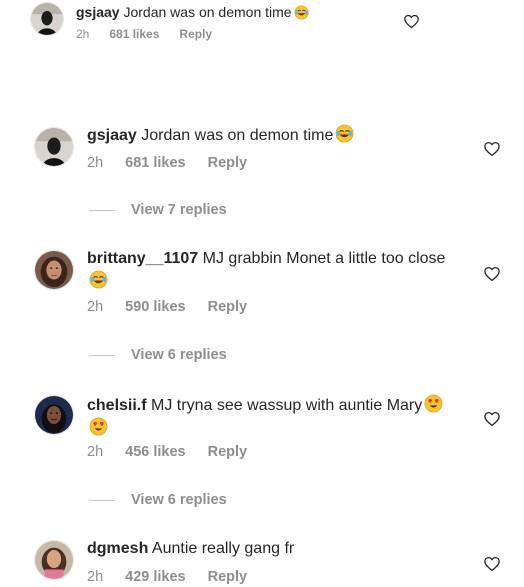  I want to click on comment-meta: 2h 590 likes Reply, so click(178, 307).